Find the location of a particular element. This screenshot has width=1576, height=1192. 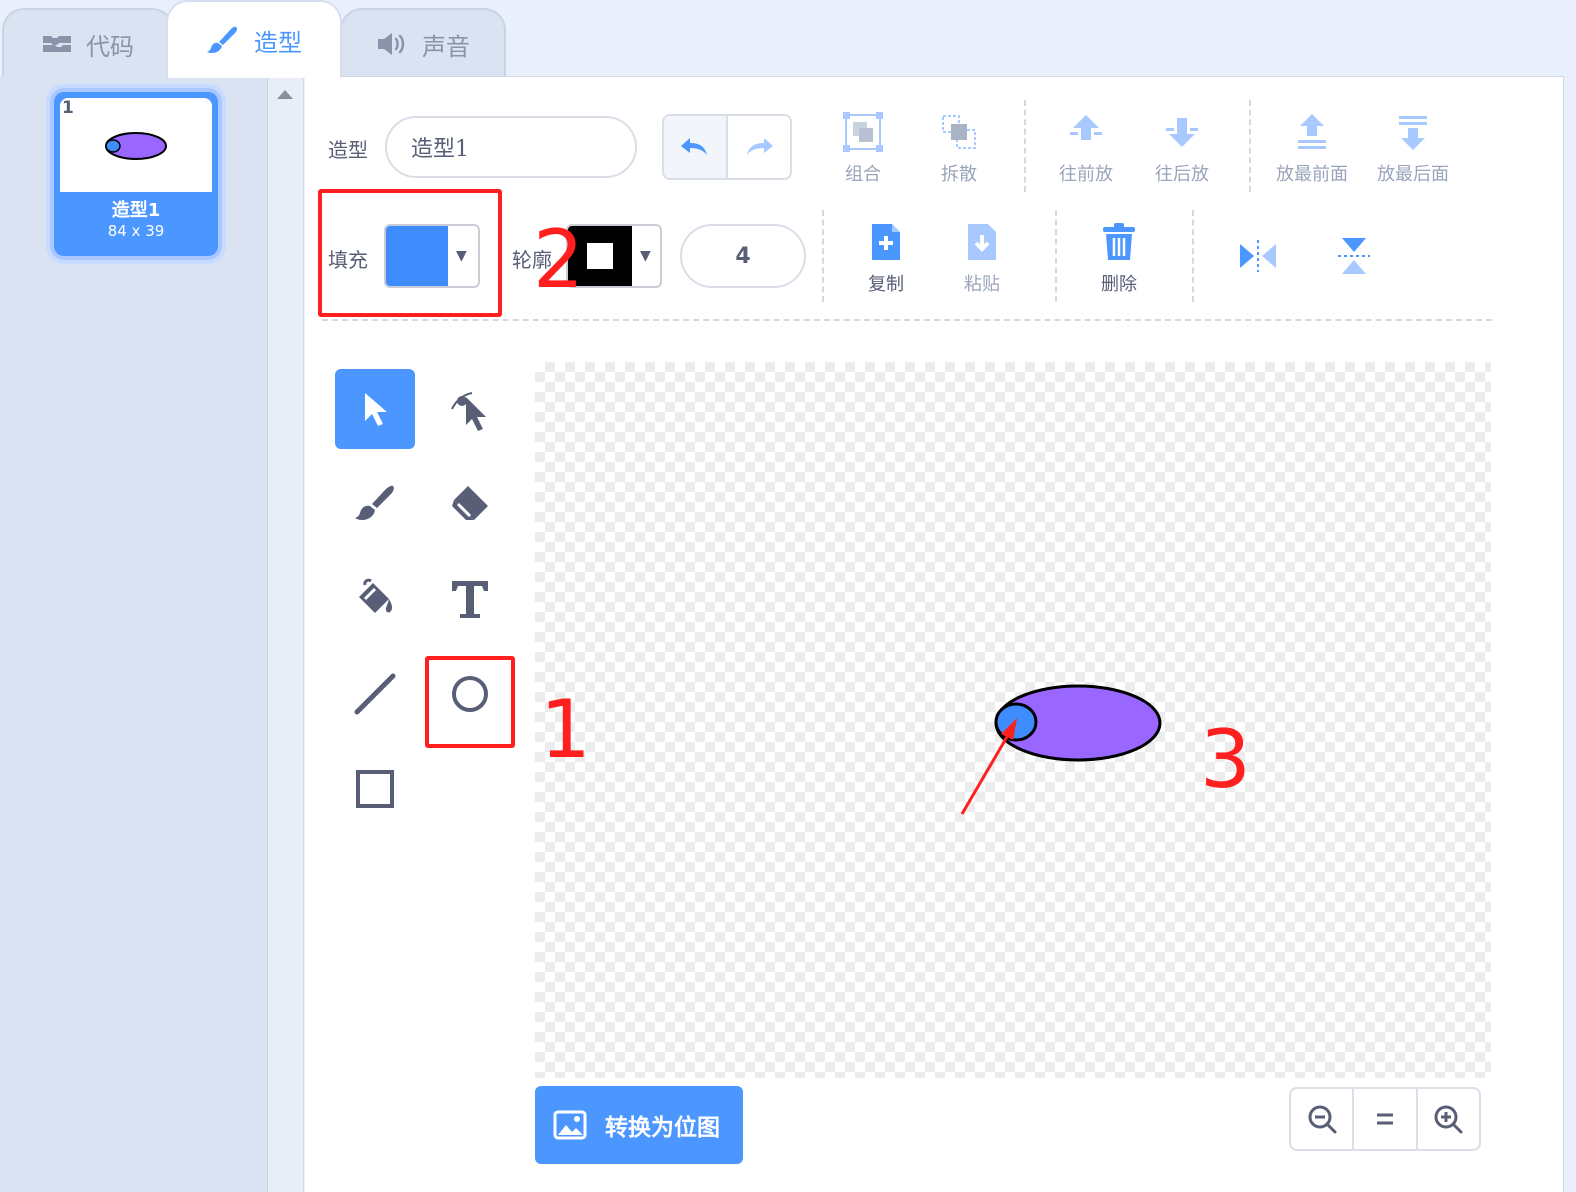

scroll-up-icon is located at coordinates (285, 94).